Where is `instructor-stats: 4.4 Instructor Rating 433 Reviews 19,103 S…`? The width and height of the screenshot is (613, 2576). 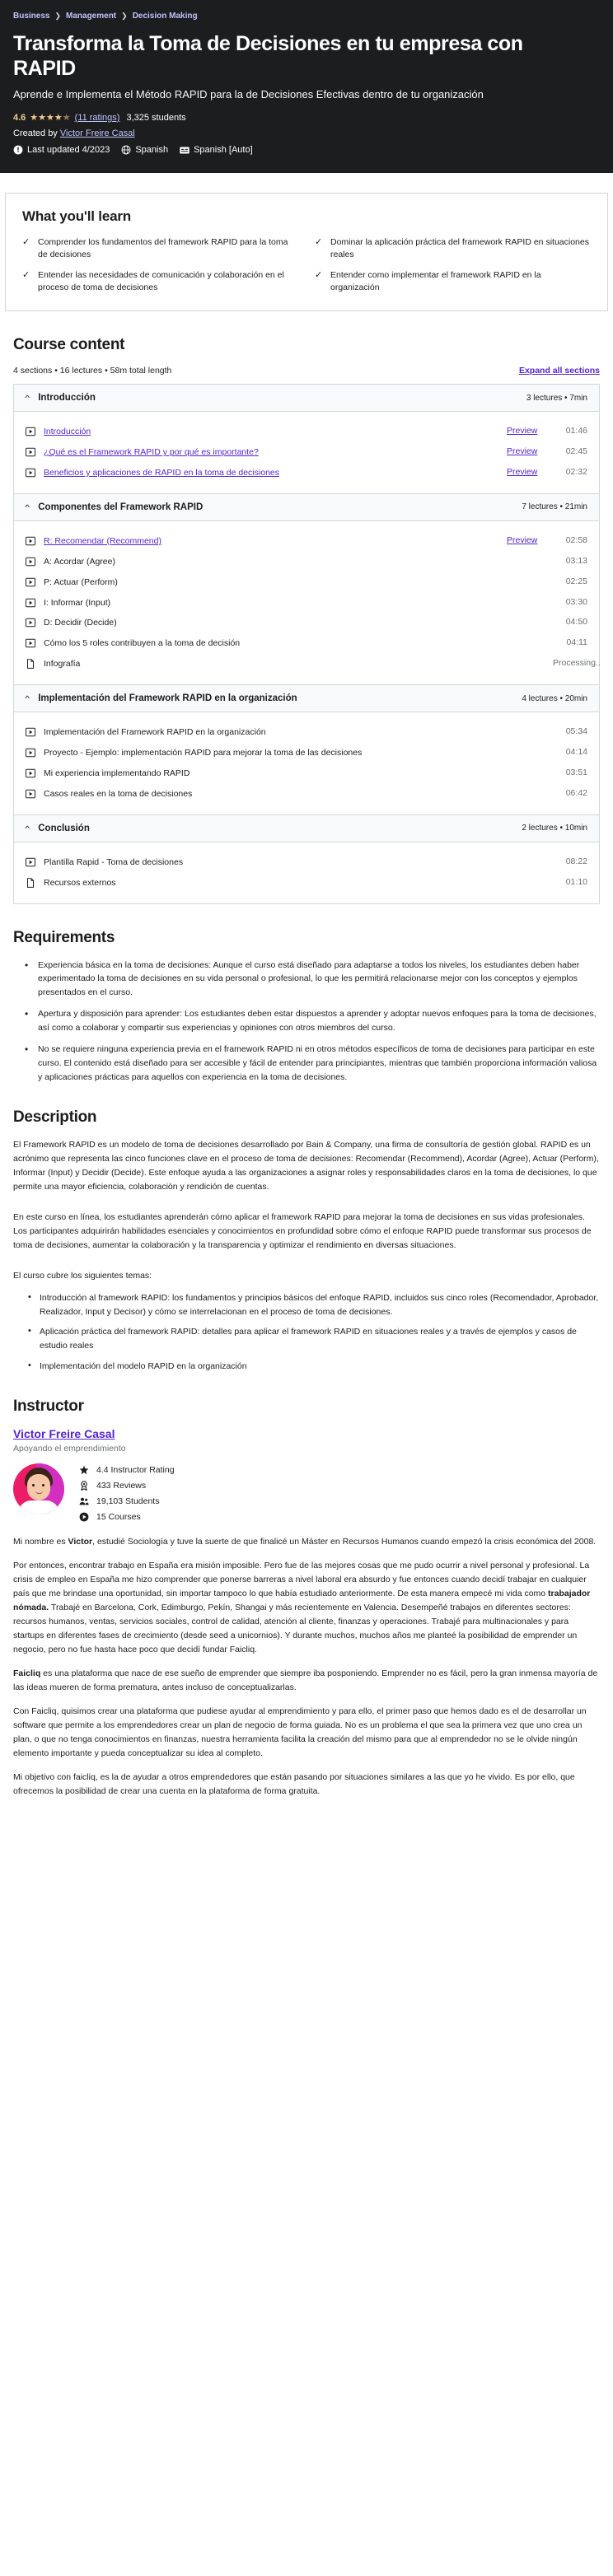 instructor-stats: 4.4 Instructor Rating 433 Reviews 19,103 S… is located at coordinates (127, 1492).